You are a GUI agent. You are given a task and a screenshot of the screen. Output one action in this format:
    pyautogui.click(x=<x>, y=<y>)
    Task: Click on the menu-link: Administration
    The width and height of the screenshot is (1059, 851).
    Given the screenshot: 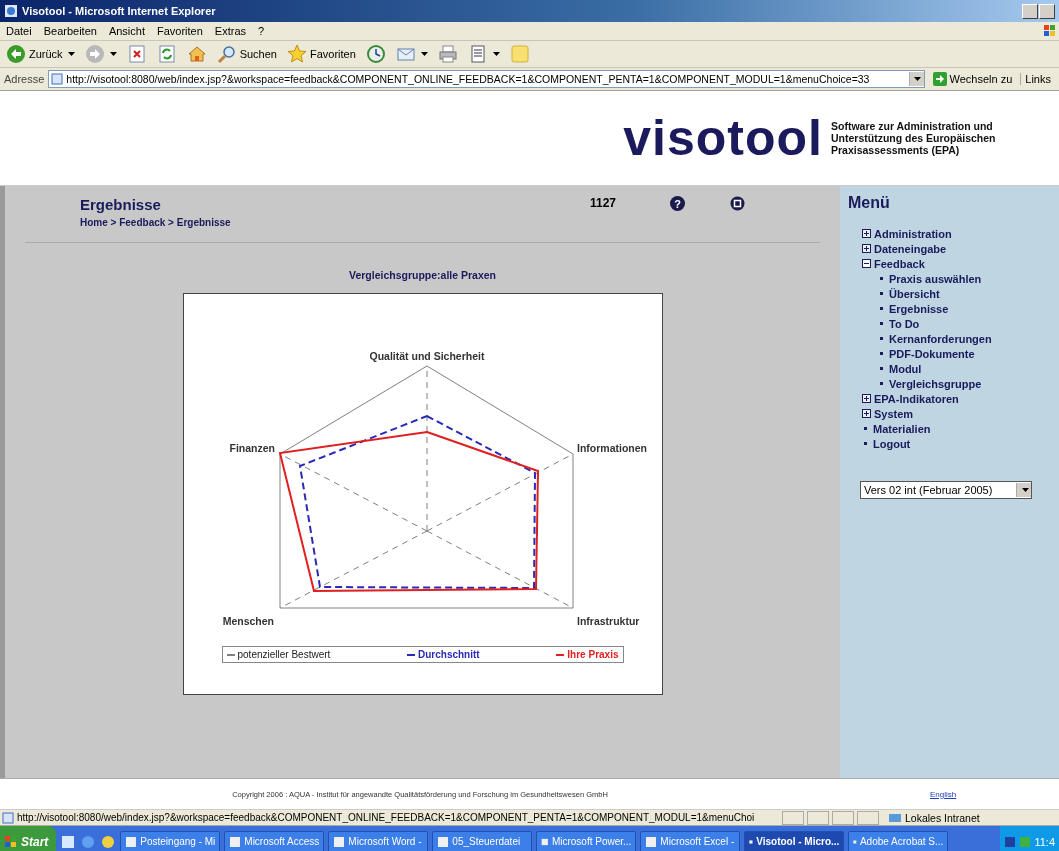 What is the action you would take?
    pyautogui.click(x=913, y=233)
    